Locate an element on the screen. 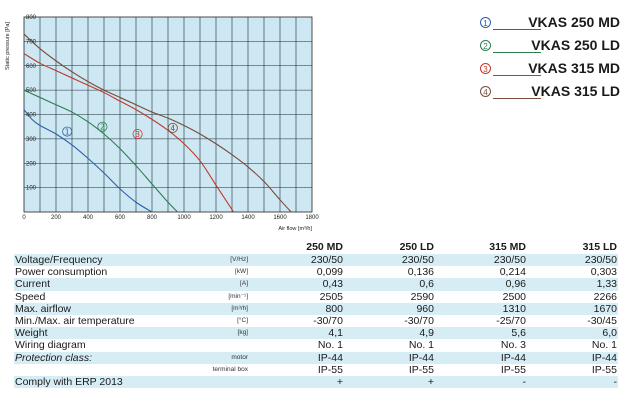  x-tick-label: 1000 is located at coordinates (184, 218).